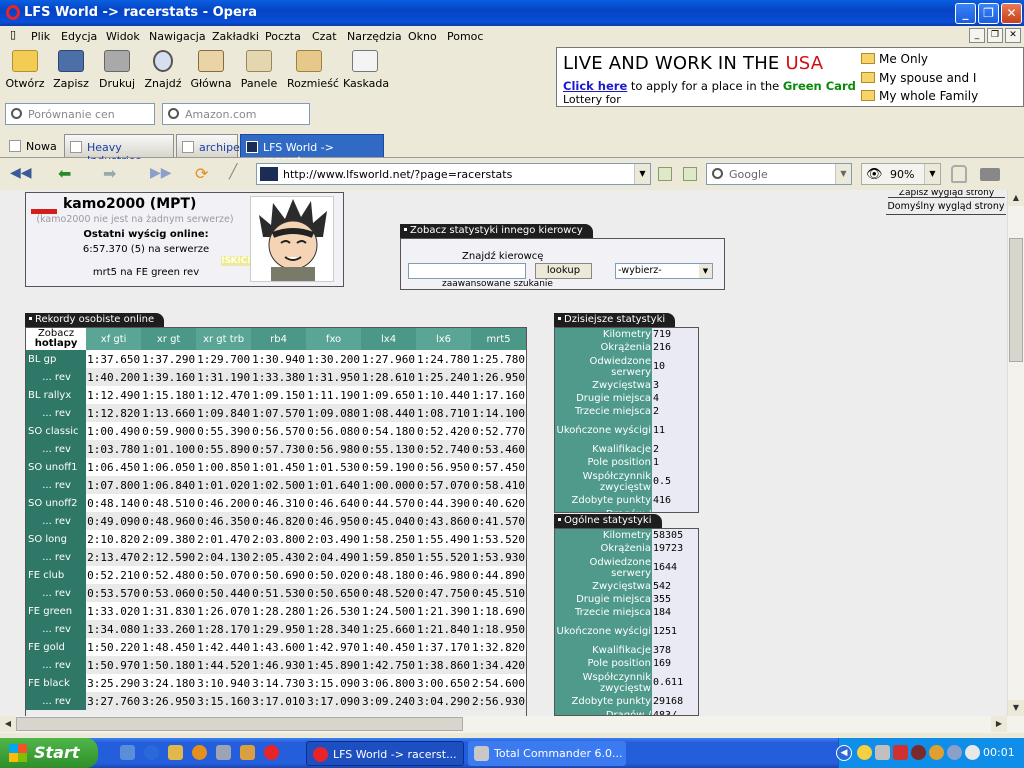  Describe the element at coordinates (224, 539) in the screenshot. I see `lap-time-cell: 2:01.470` at that location.